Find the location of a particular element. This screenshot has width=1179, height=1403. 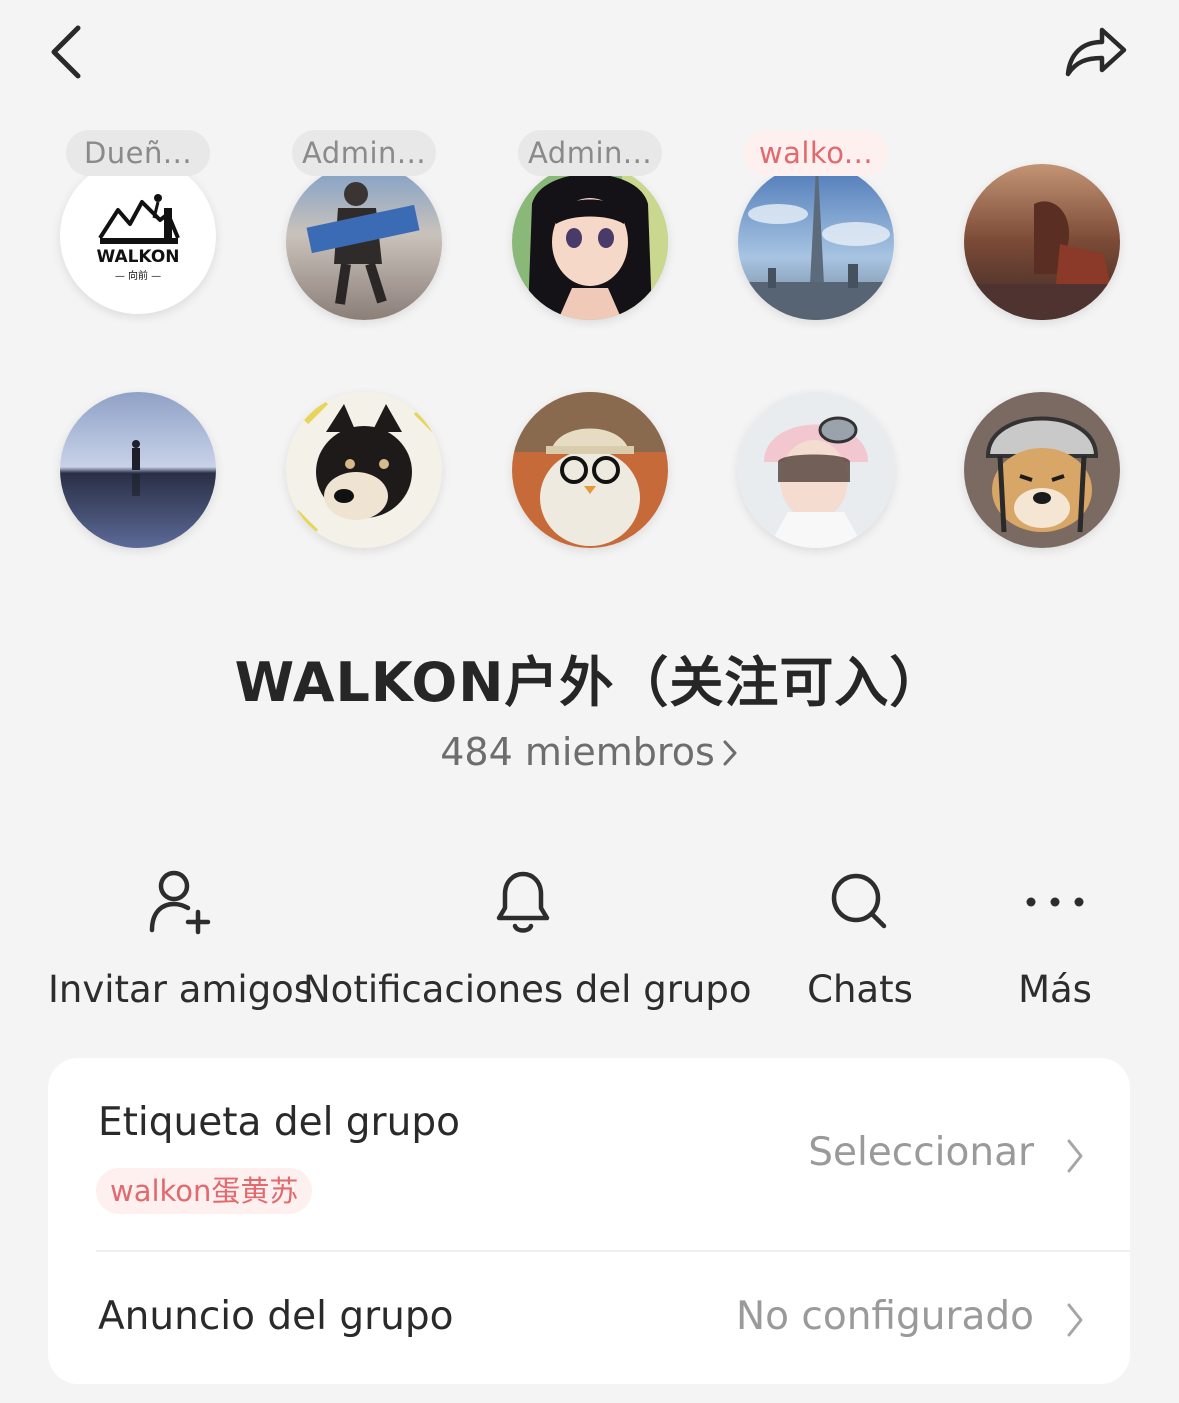

plush-toy-glasses-avatar is located at coordinates (590, 470).